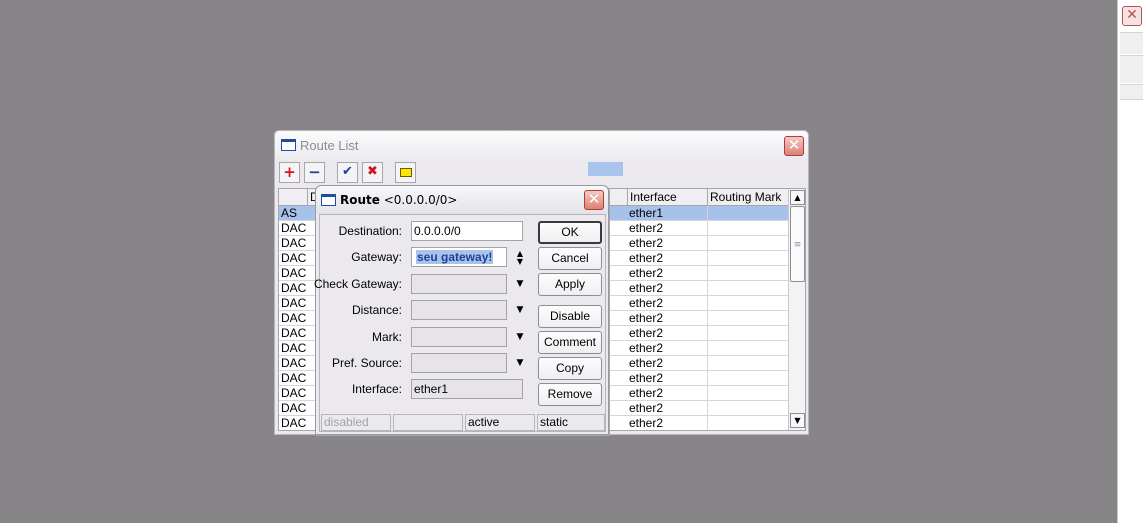 This screenshot has width=1143, height=523. Describe the element at coordinates (376, 257) in the screenshot. I see `gateway-label: Gateway:` at that location.